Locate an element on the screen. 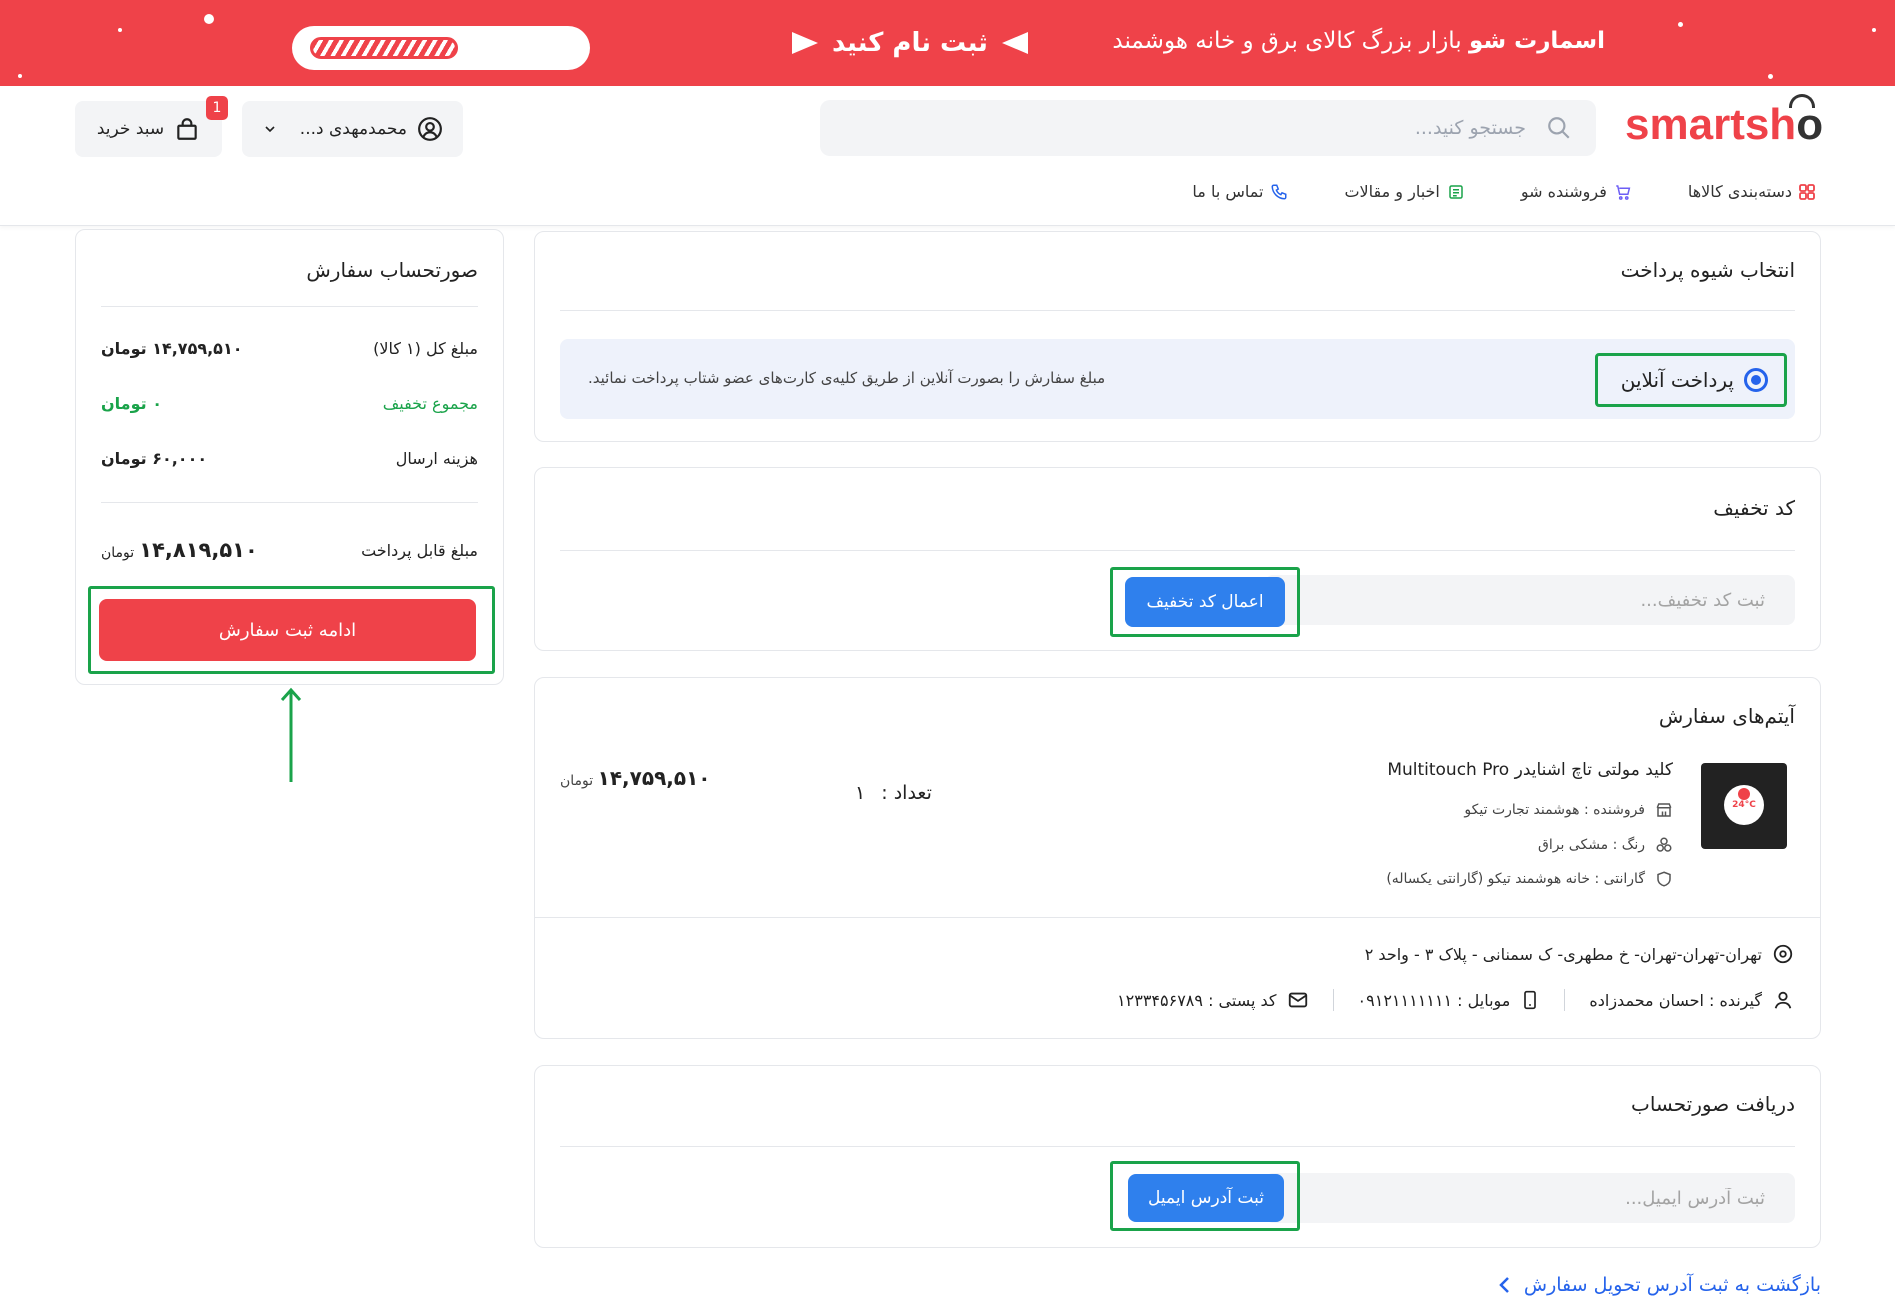 This screenshot has height=1315, width=1895. submit-email-highlight: ثبت آدرس ایمیل is located at coordinates (1205, 1196).